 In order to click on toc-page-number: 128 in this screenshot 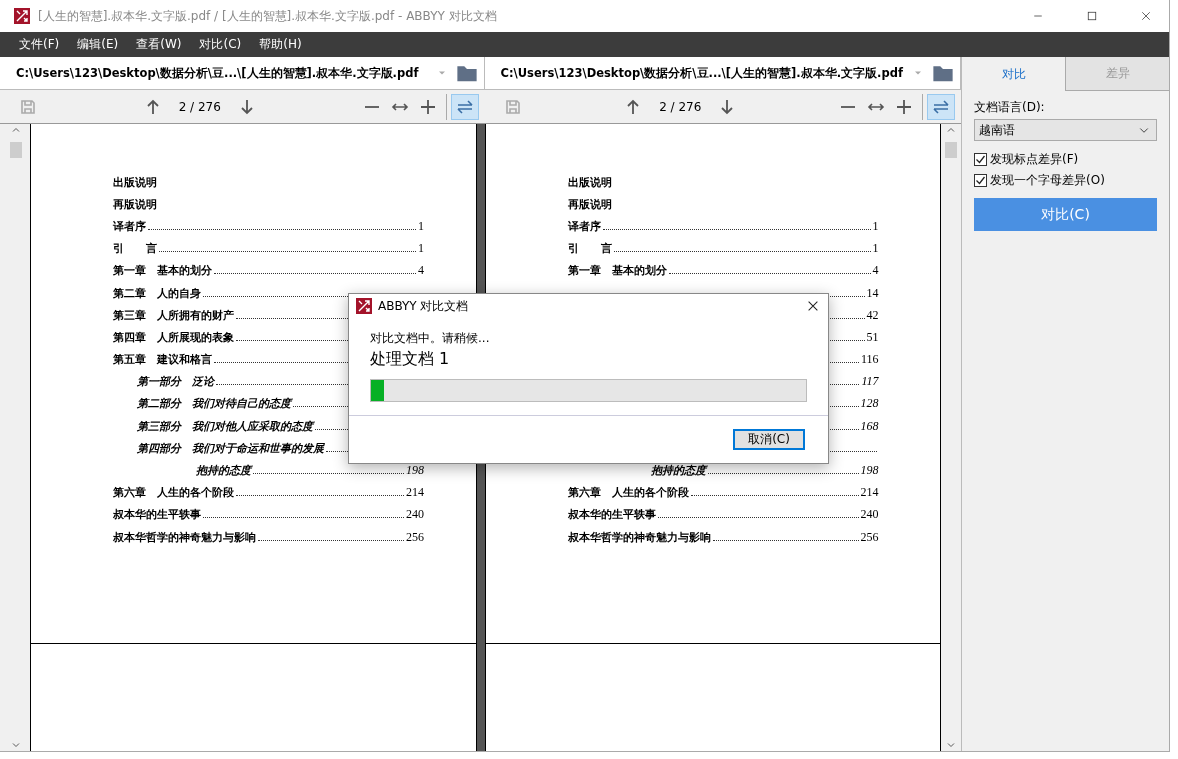, I will do `click(869, 404)`.